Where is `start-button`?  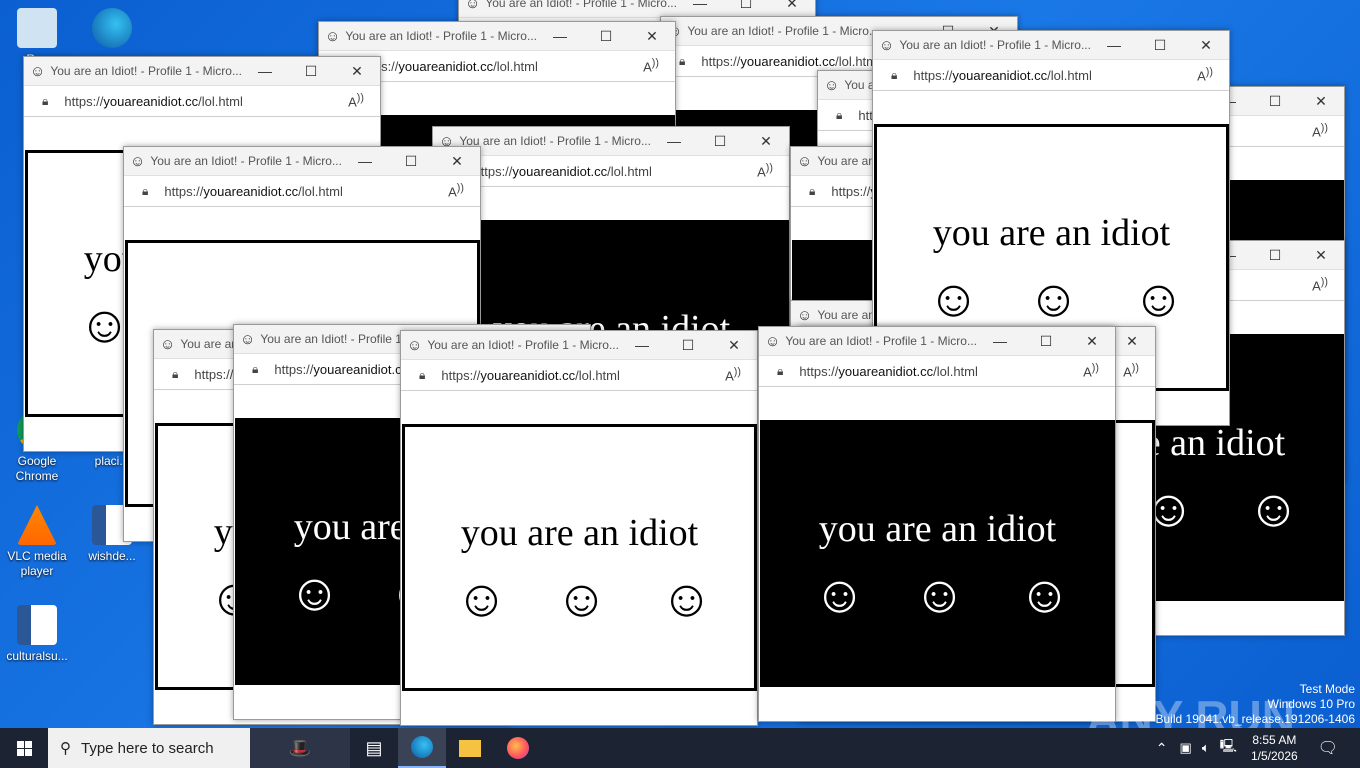 start-button is located at coordinates (24, 748).